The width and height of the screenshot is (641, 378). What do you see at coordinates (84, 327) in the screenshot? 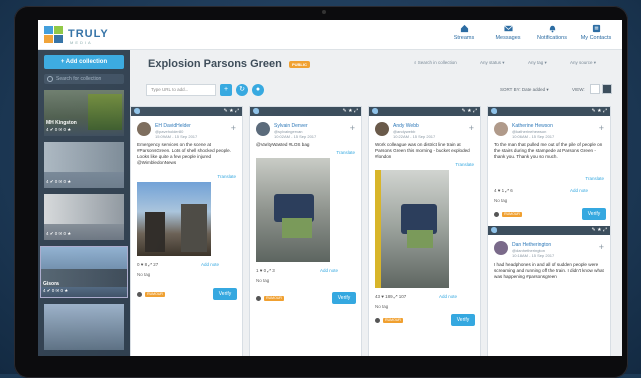
I see `collection-thumb` at bounding box center [84, 327].